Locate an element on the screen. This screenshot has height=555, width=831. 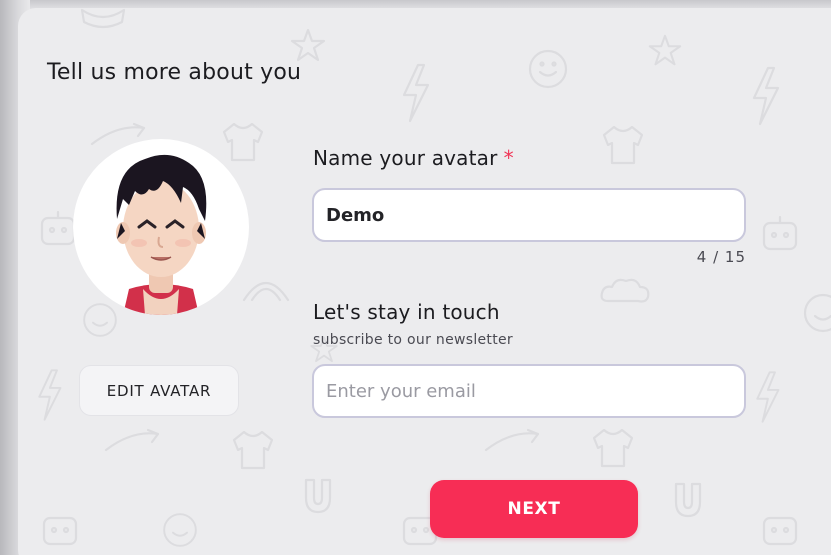
character-counter: 4 / 15 is located at coordinates (721, 257).